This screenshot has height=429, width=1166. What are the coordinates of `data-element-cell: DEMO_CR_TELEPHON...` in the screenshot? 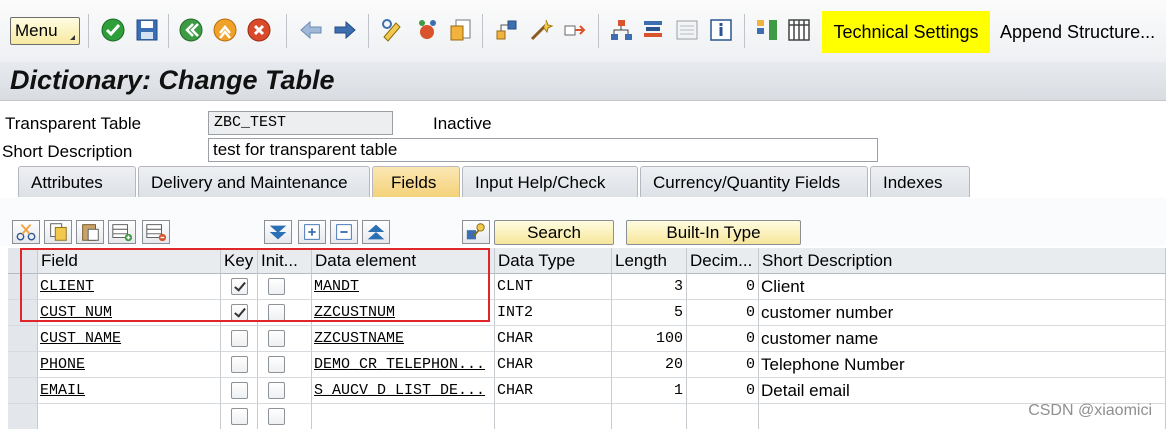 It's located at (403, 365).